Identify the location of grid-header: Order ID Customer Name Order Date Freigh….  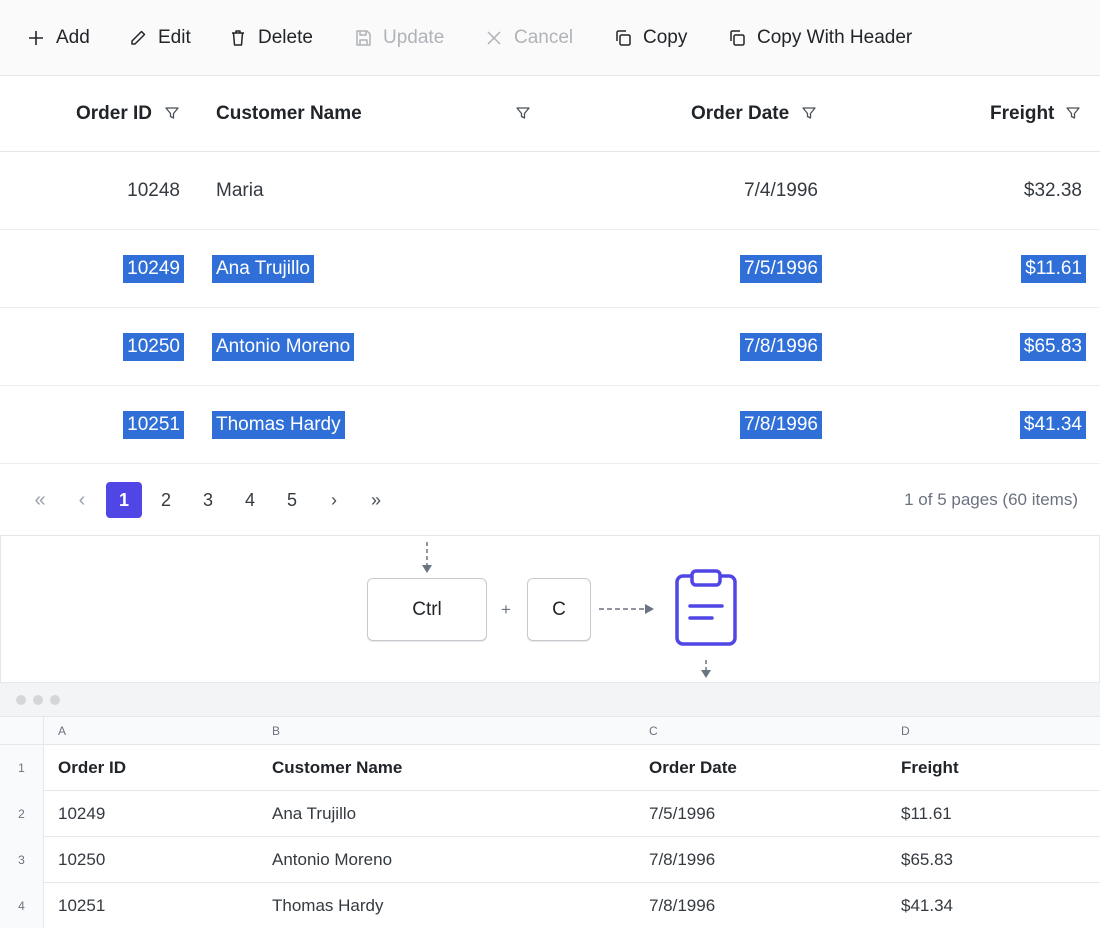
(550, 114).